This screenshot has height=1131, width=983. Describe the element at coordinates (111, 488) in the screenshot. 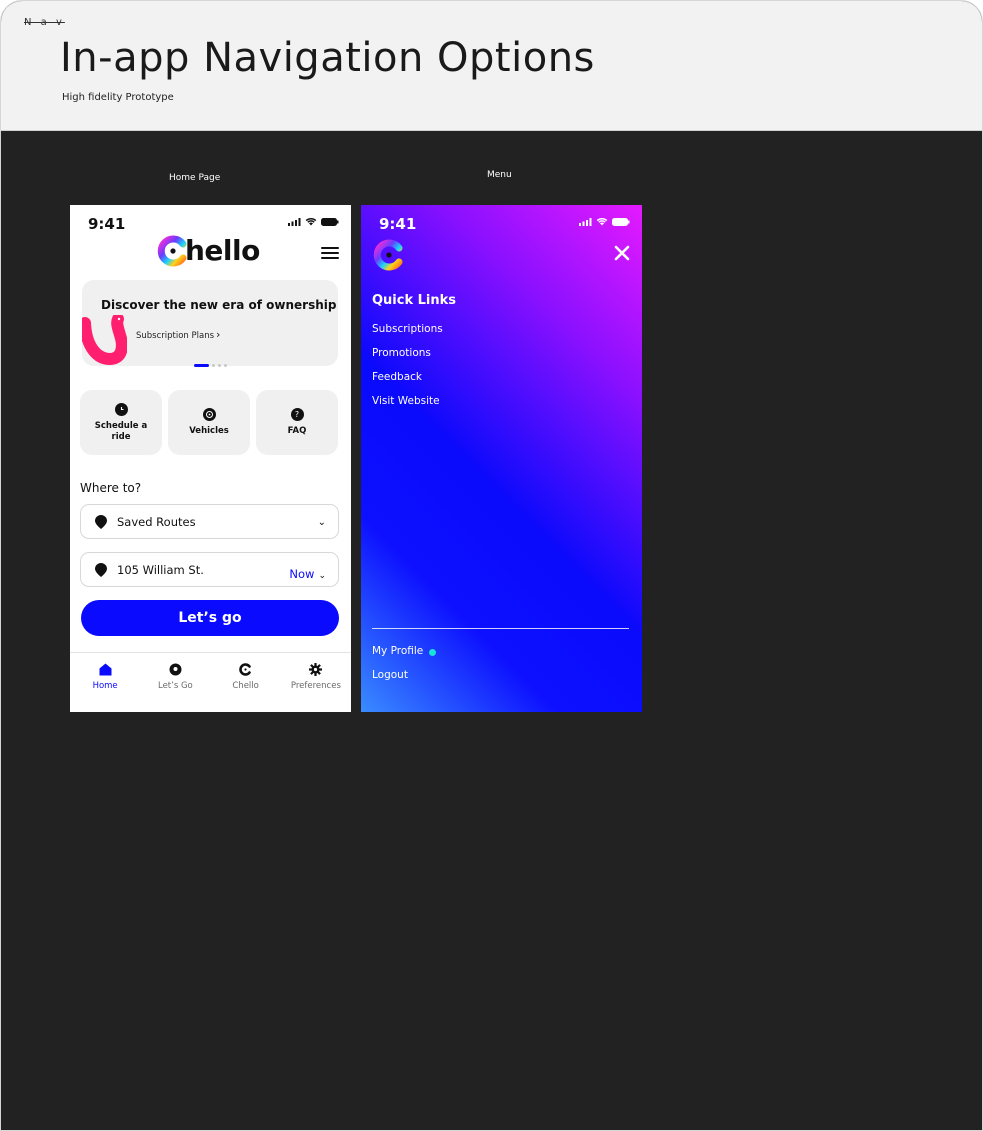

I see `where-to-label: Where to?` at that location.